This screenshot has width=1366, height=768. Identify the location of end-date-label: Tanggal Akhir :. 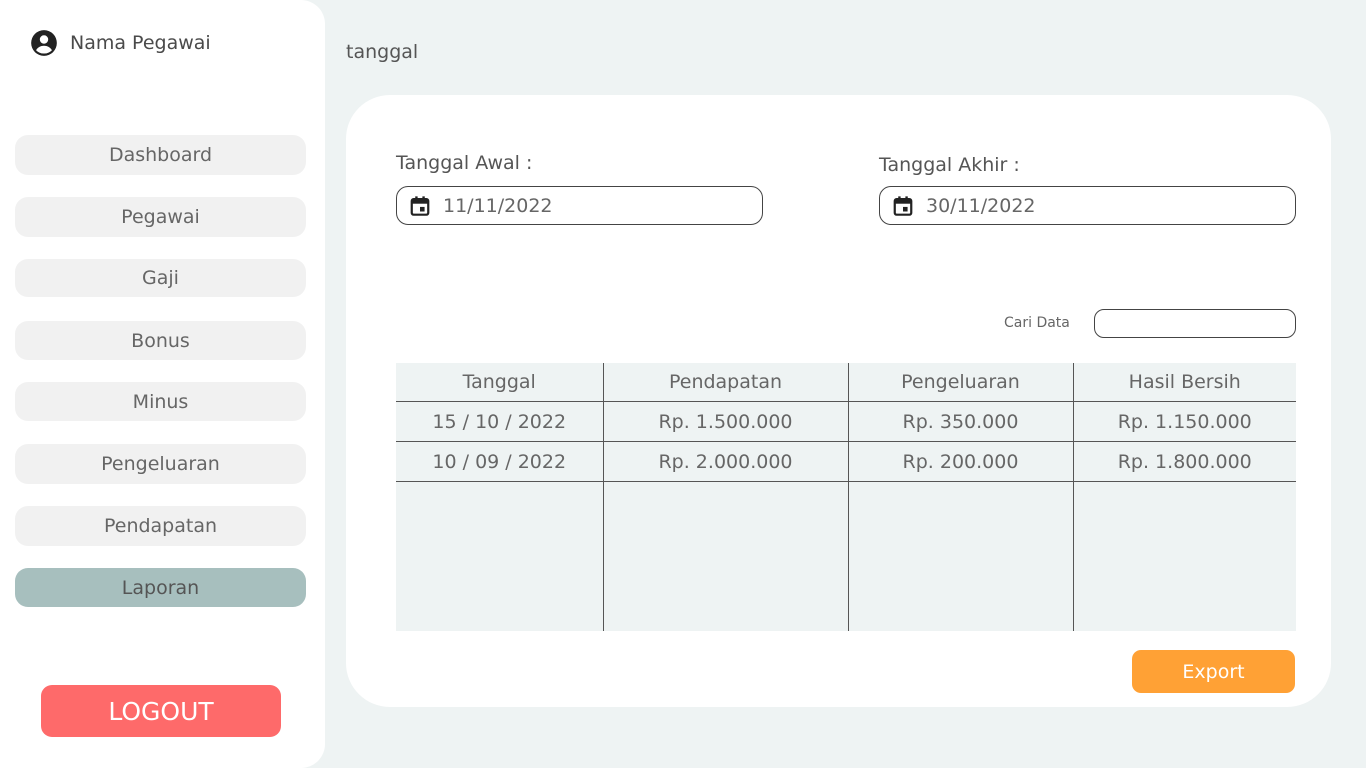
(949, 165).